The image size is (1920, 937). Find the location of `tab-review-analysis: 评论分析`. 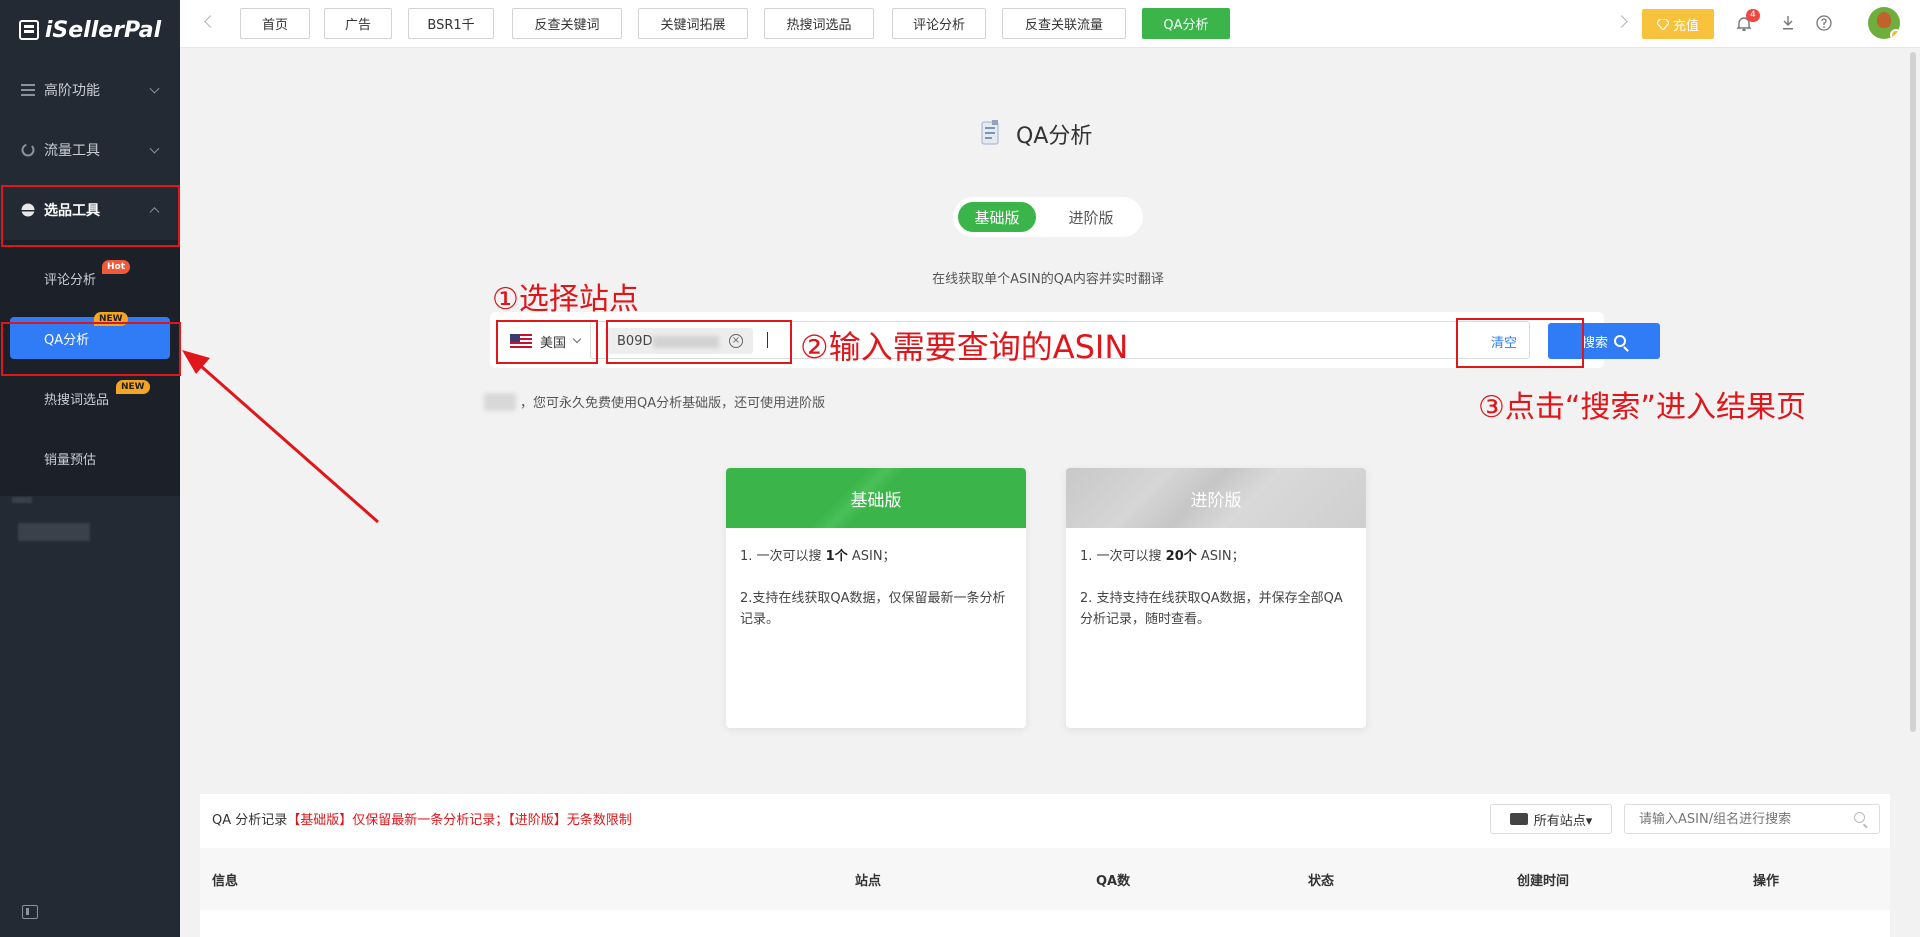

tab-review-analysis: 评论分析 is located at coordinates (939, 23).